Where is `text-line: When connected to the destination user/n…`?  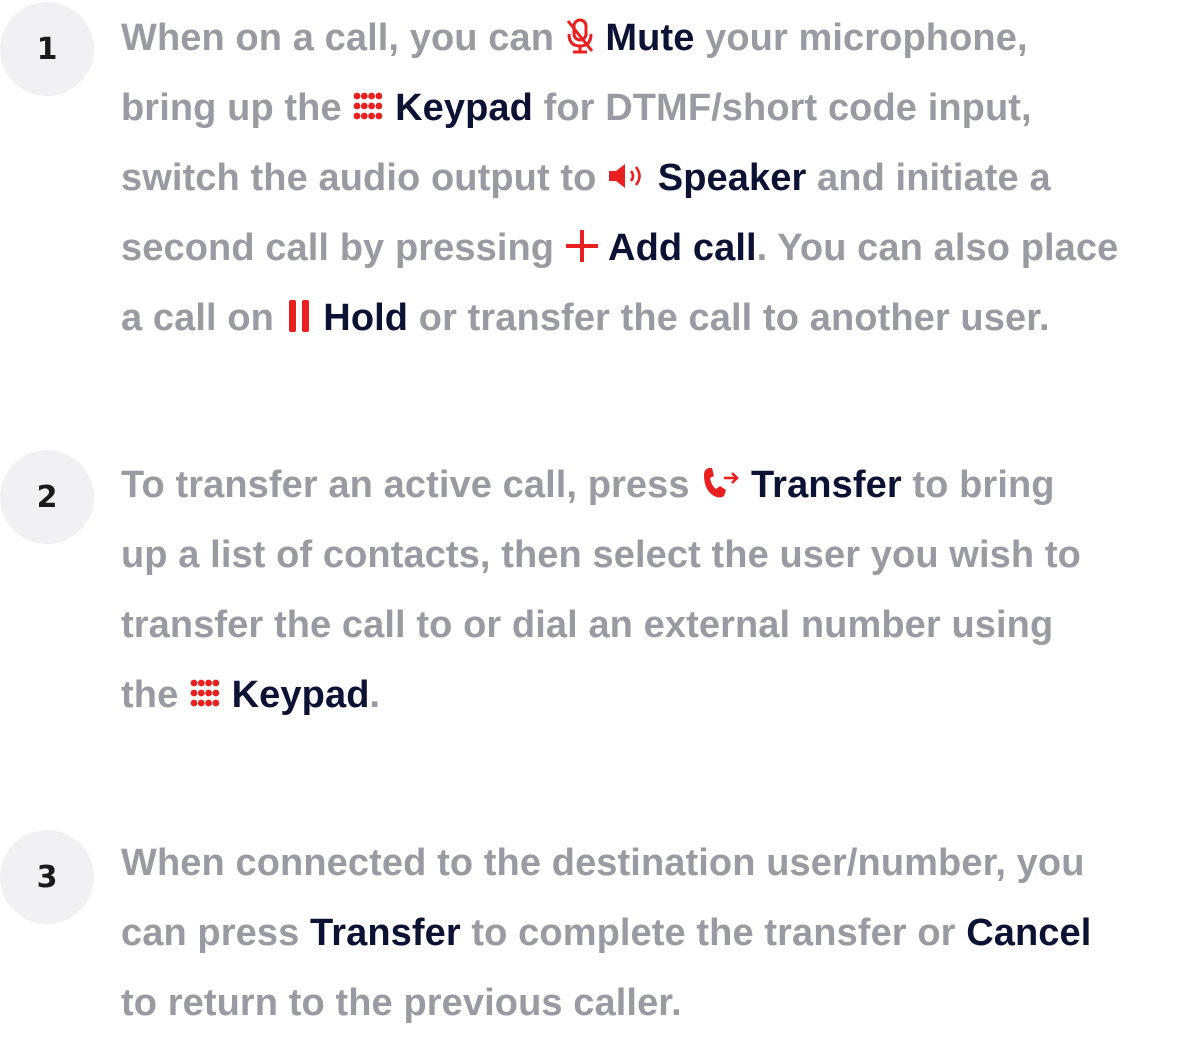 text-line: When connected to the destination user/n… is located at coordinates (603, 863).